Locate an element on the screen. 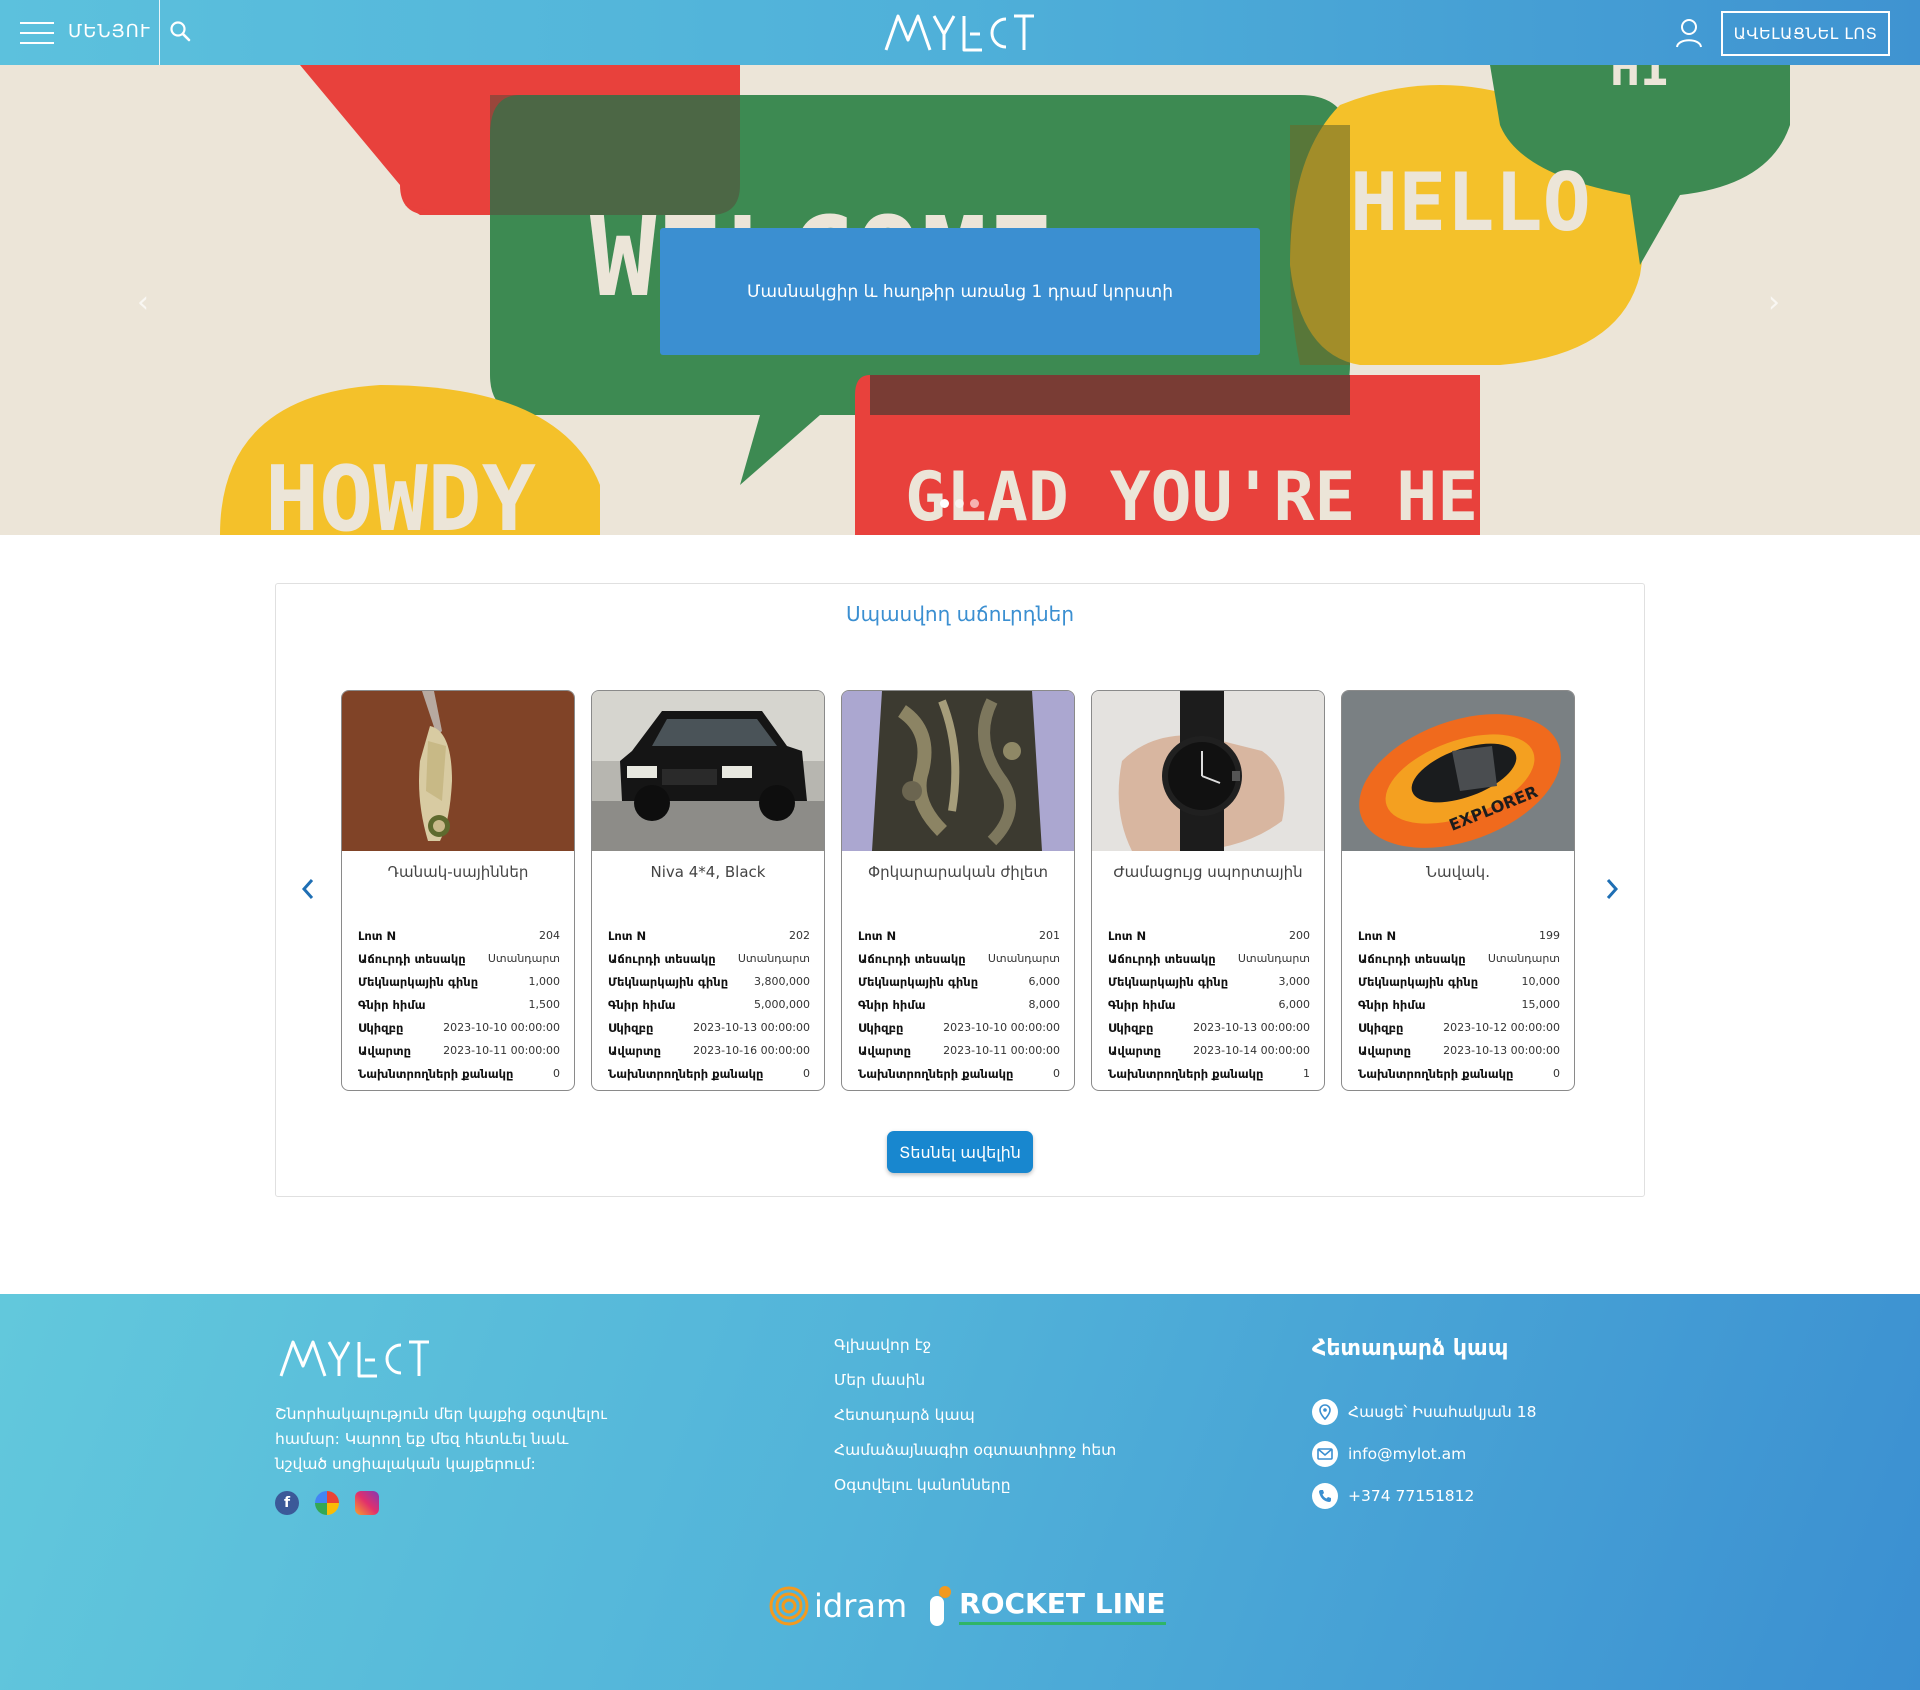  menu-label: ՄԵՆՅՈՒ is located at coordinates (109, 31).